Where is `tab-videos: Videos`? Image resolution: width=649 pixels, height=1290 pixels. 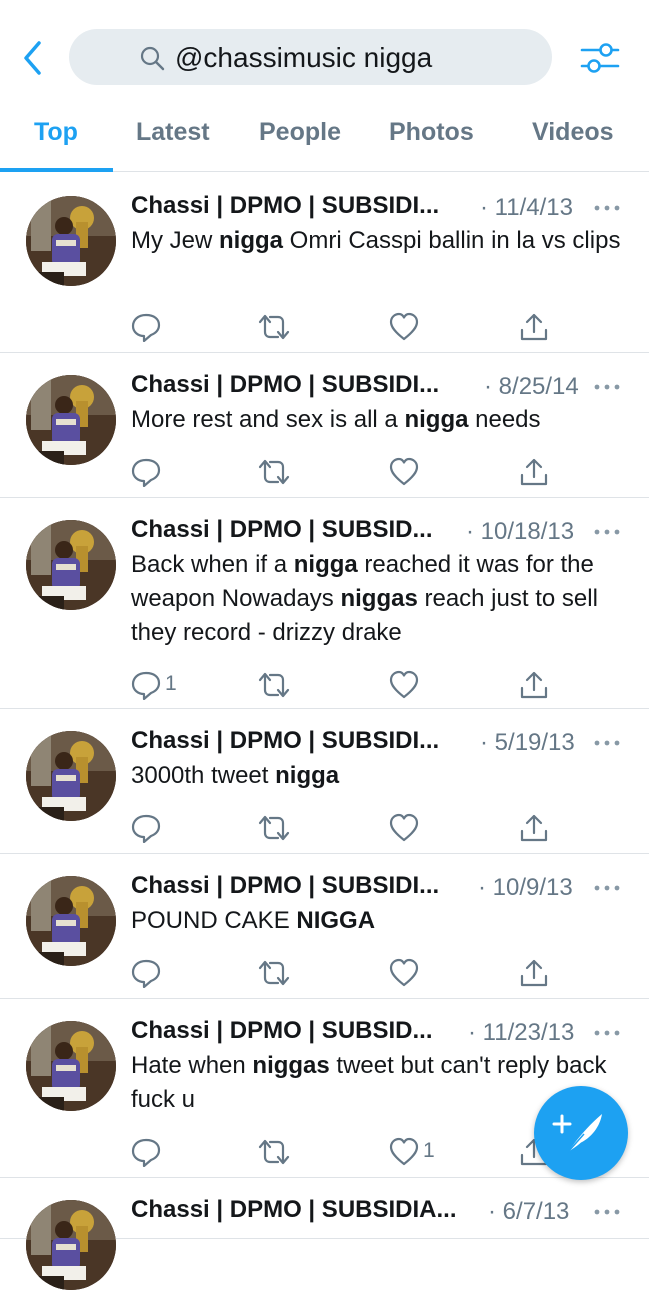
tab-videos: Videos is located at coordinates (573, 132).